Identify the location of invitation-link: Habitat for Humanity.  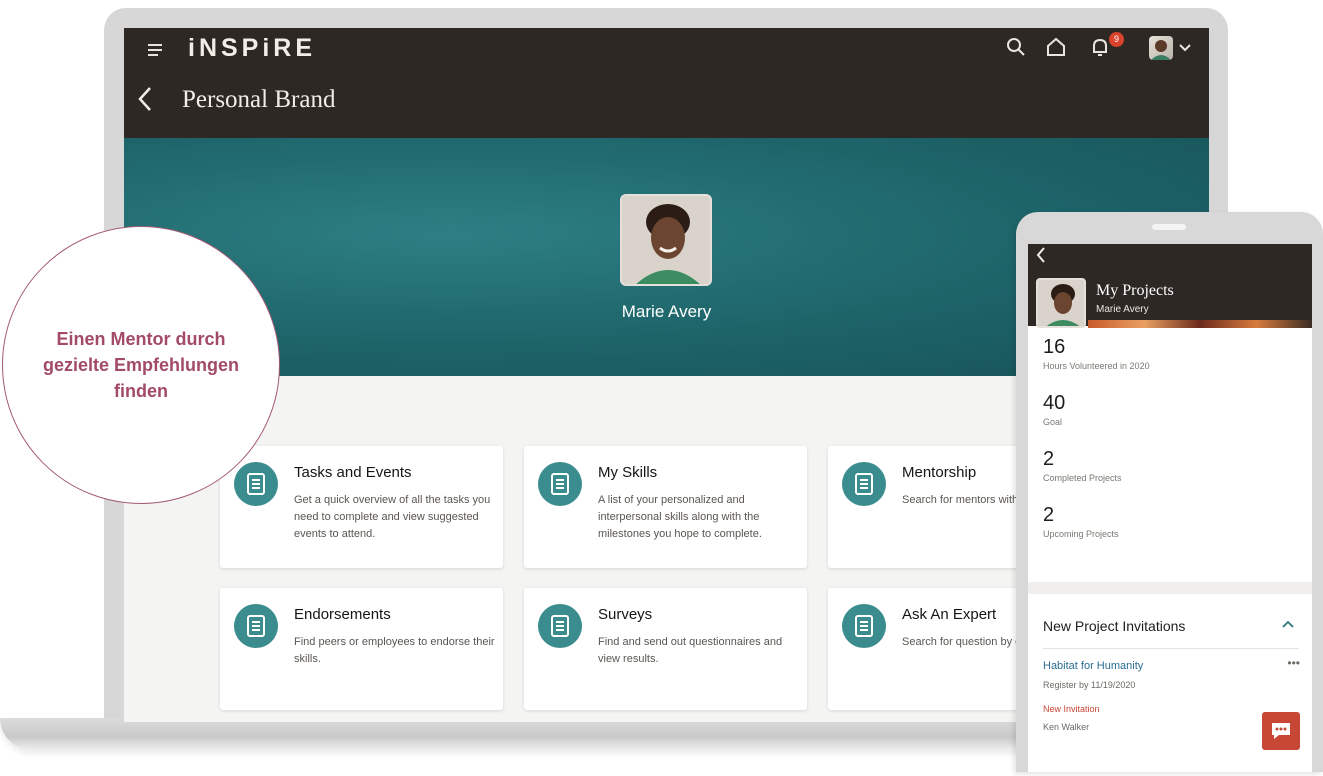
(1093, 666).